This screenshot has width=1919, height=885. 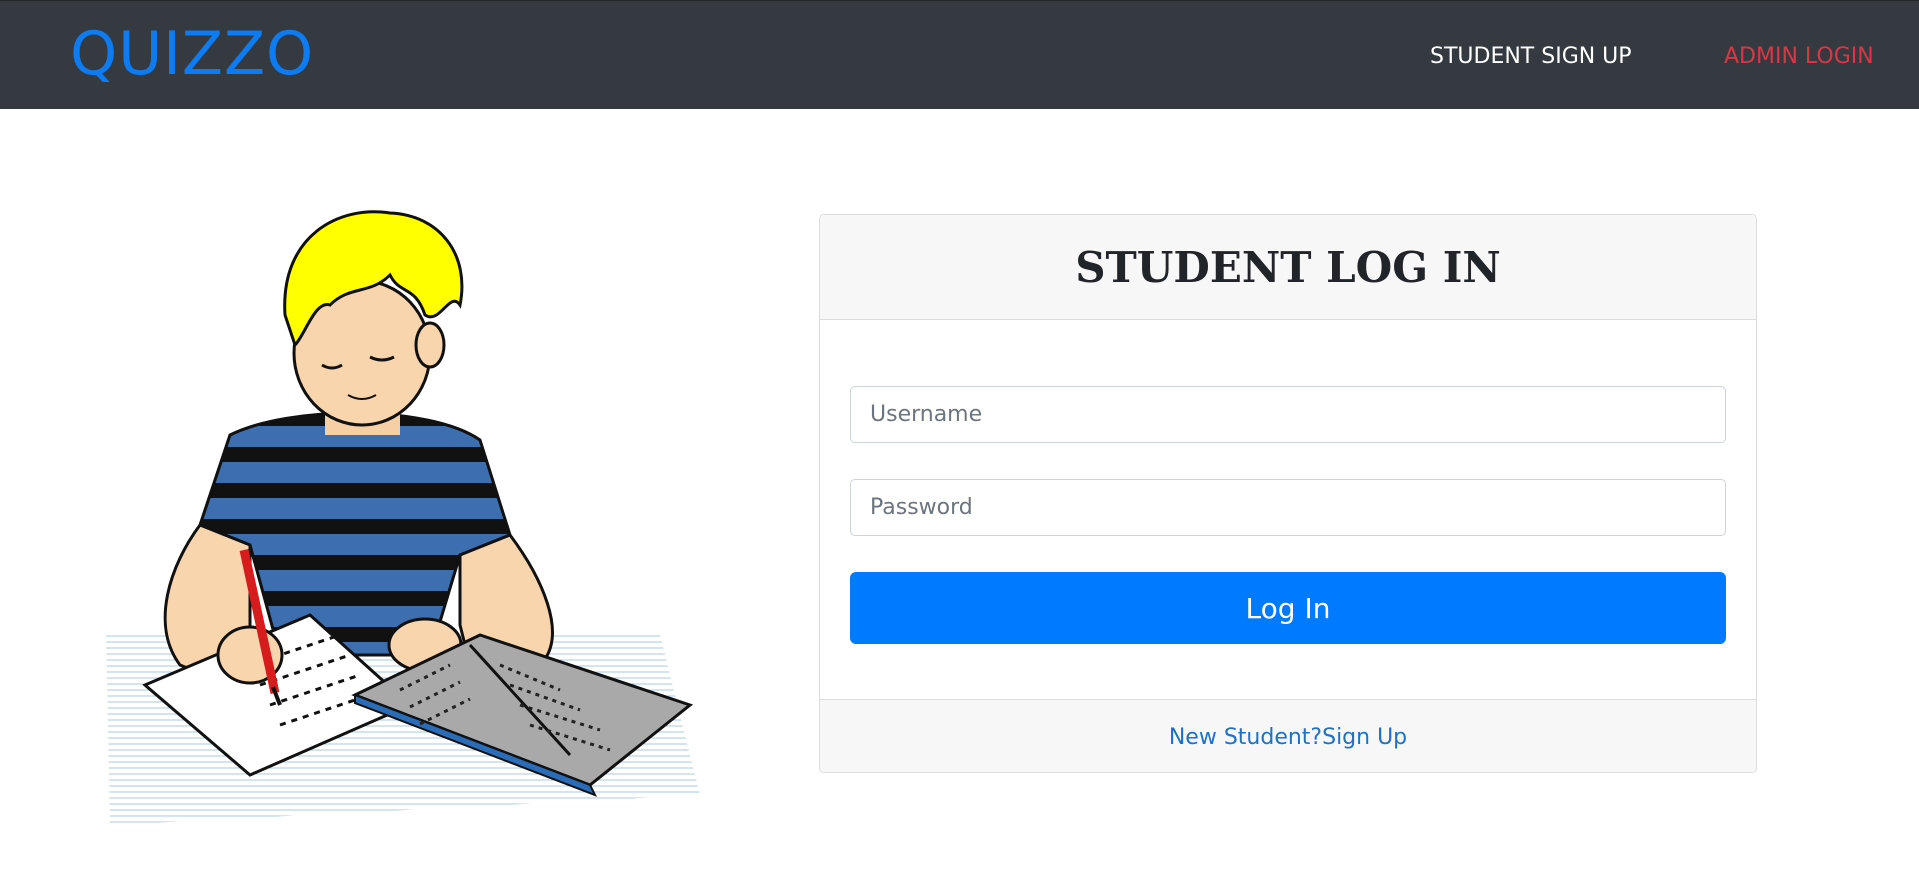 I want to click on top-navbar: QUIZZO STUDENT SIGN UP ADMIN LOGIN, so click(x=959, y=54).